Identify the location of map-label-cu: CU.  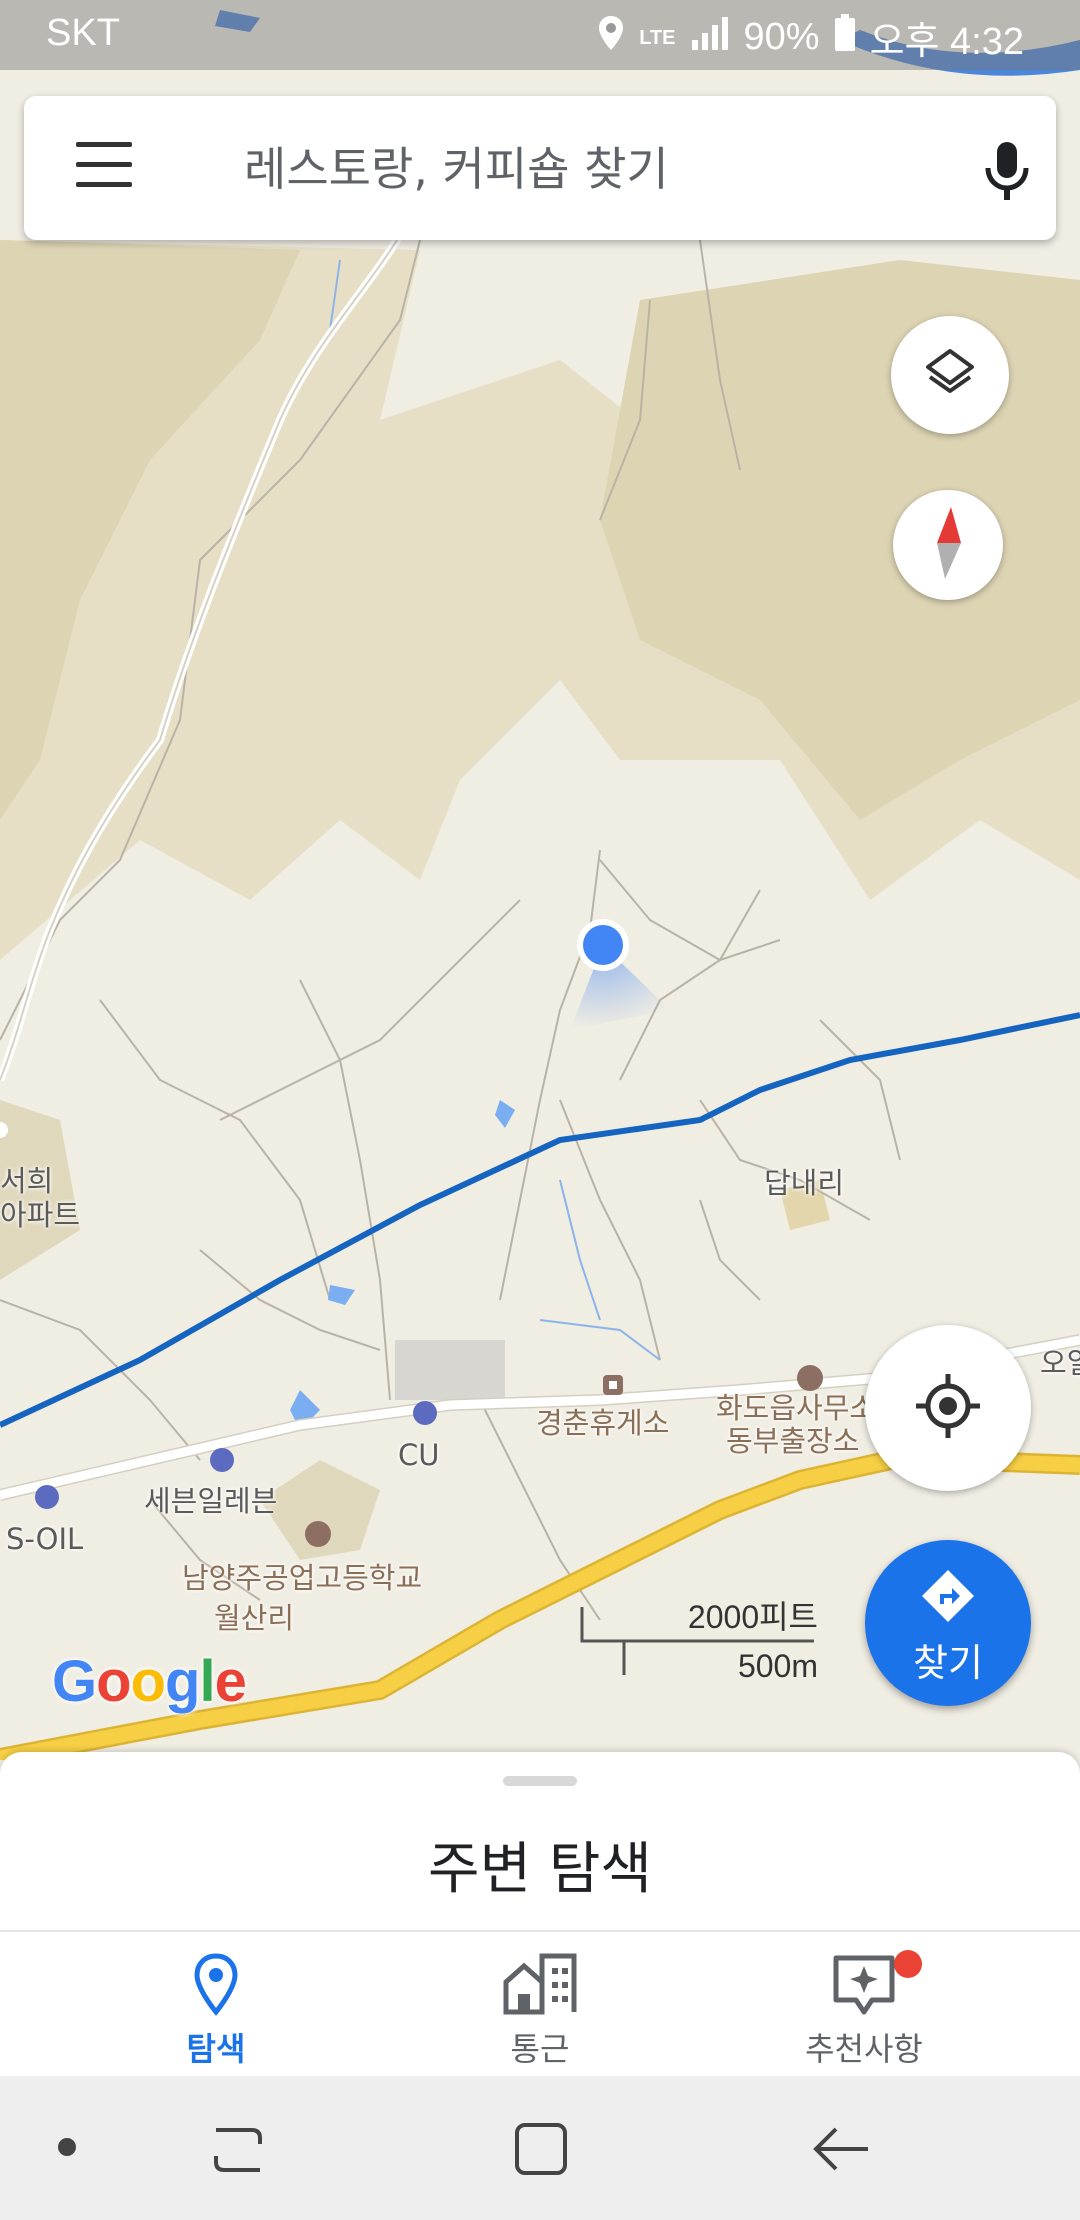
(419, 1455).